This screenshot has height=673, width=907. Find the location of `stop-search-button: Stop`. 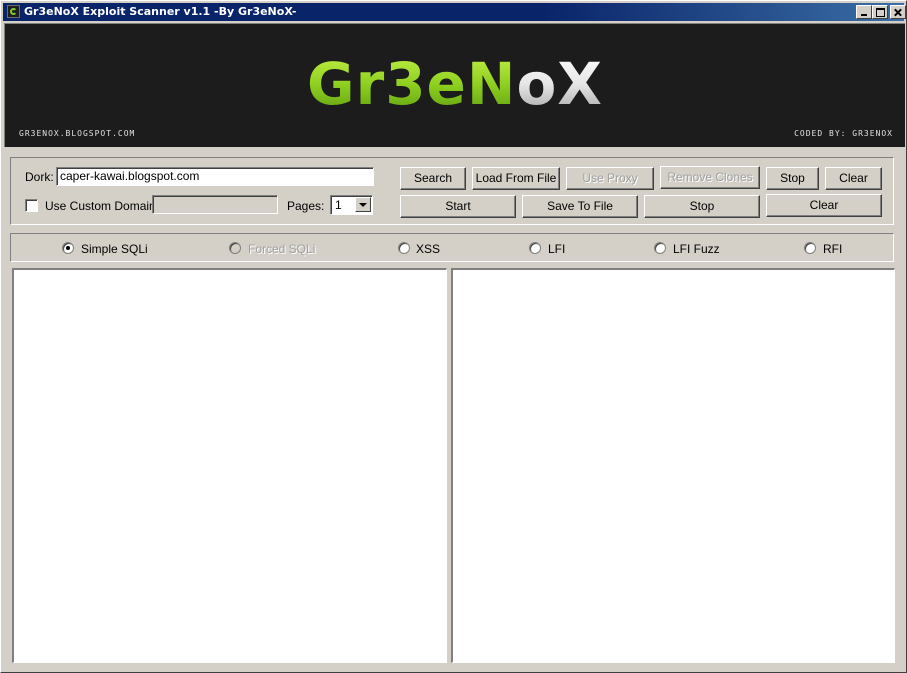

stop-search-button: Stop is located at coordinates (792, 178).